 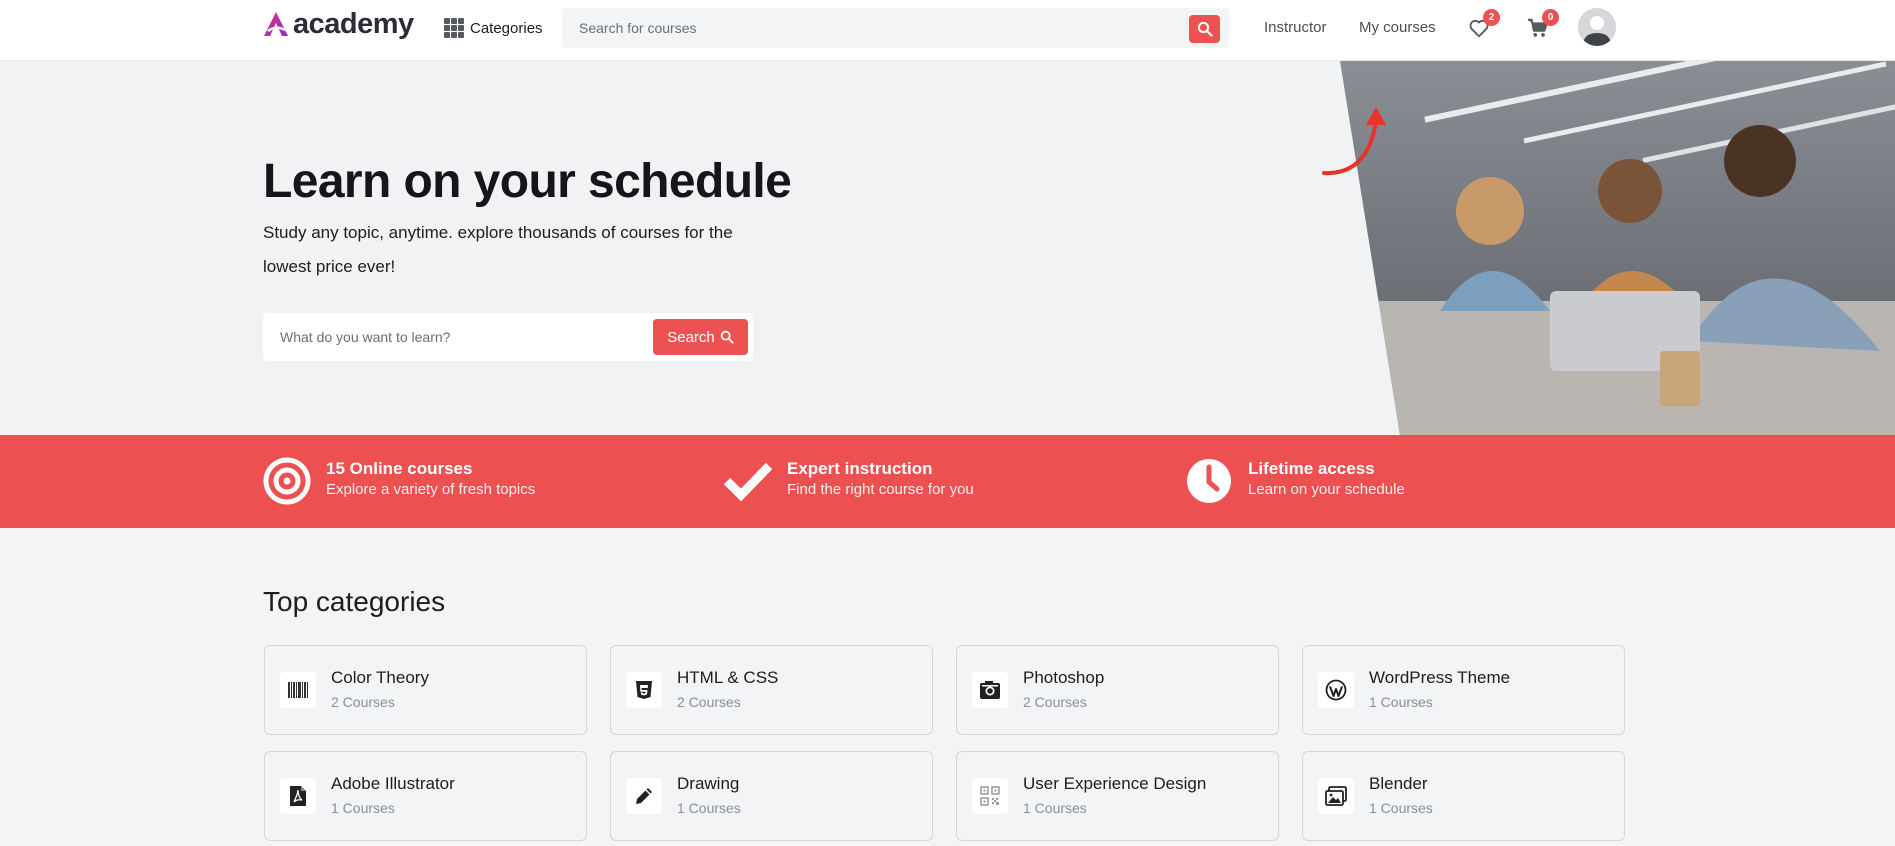 I want to click on wishlist-badge: 2, so click(x=1491, y=17).